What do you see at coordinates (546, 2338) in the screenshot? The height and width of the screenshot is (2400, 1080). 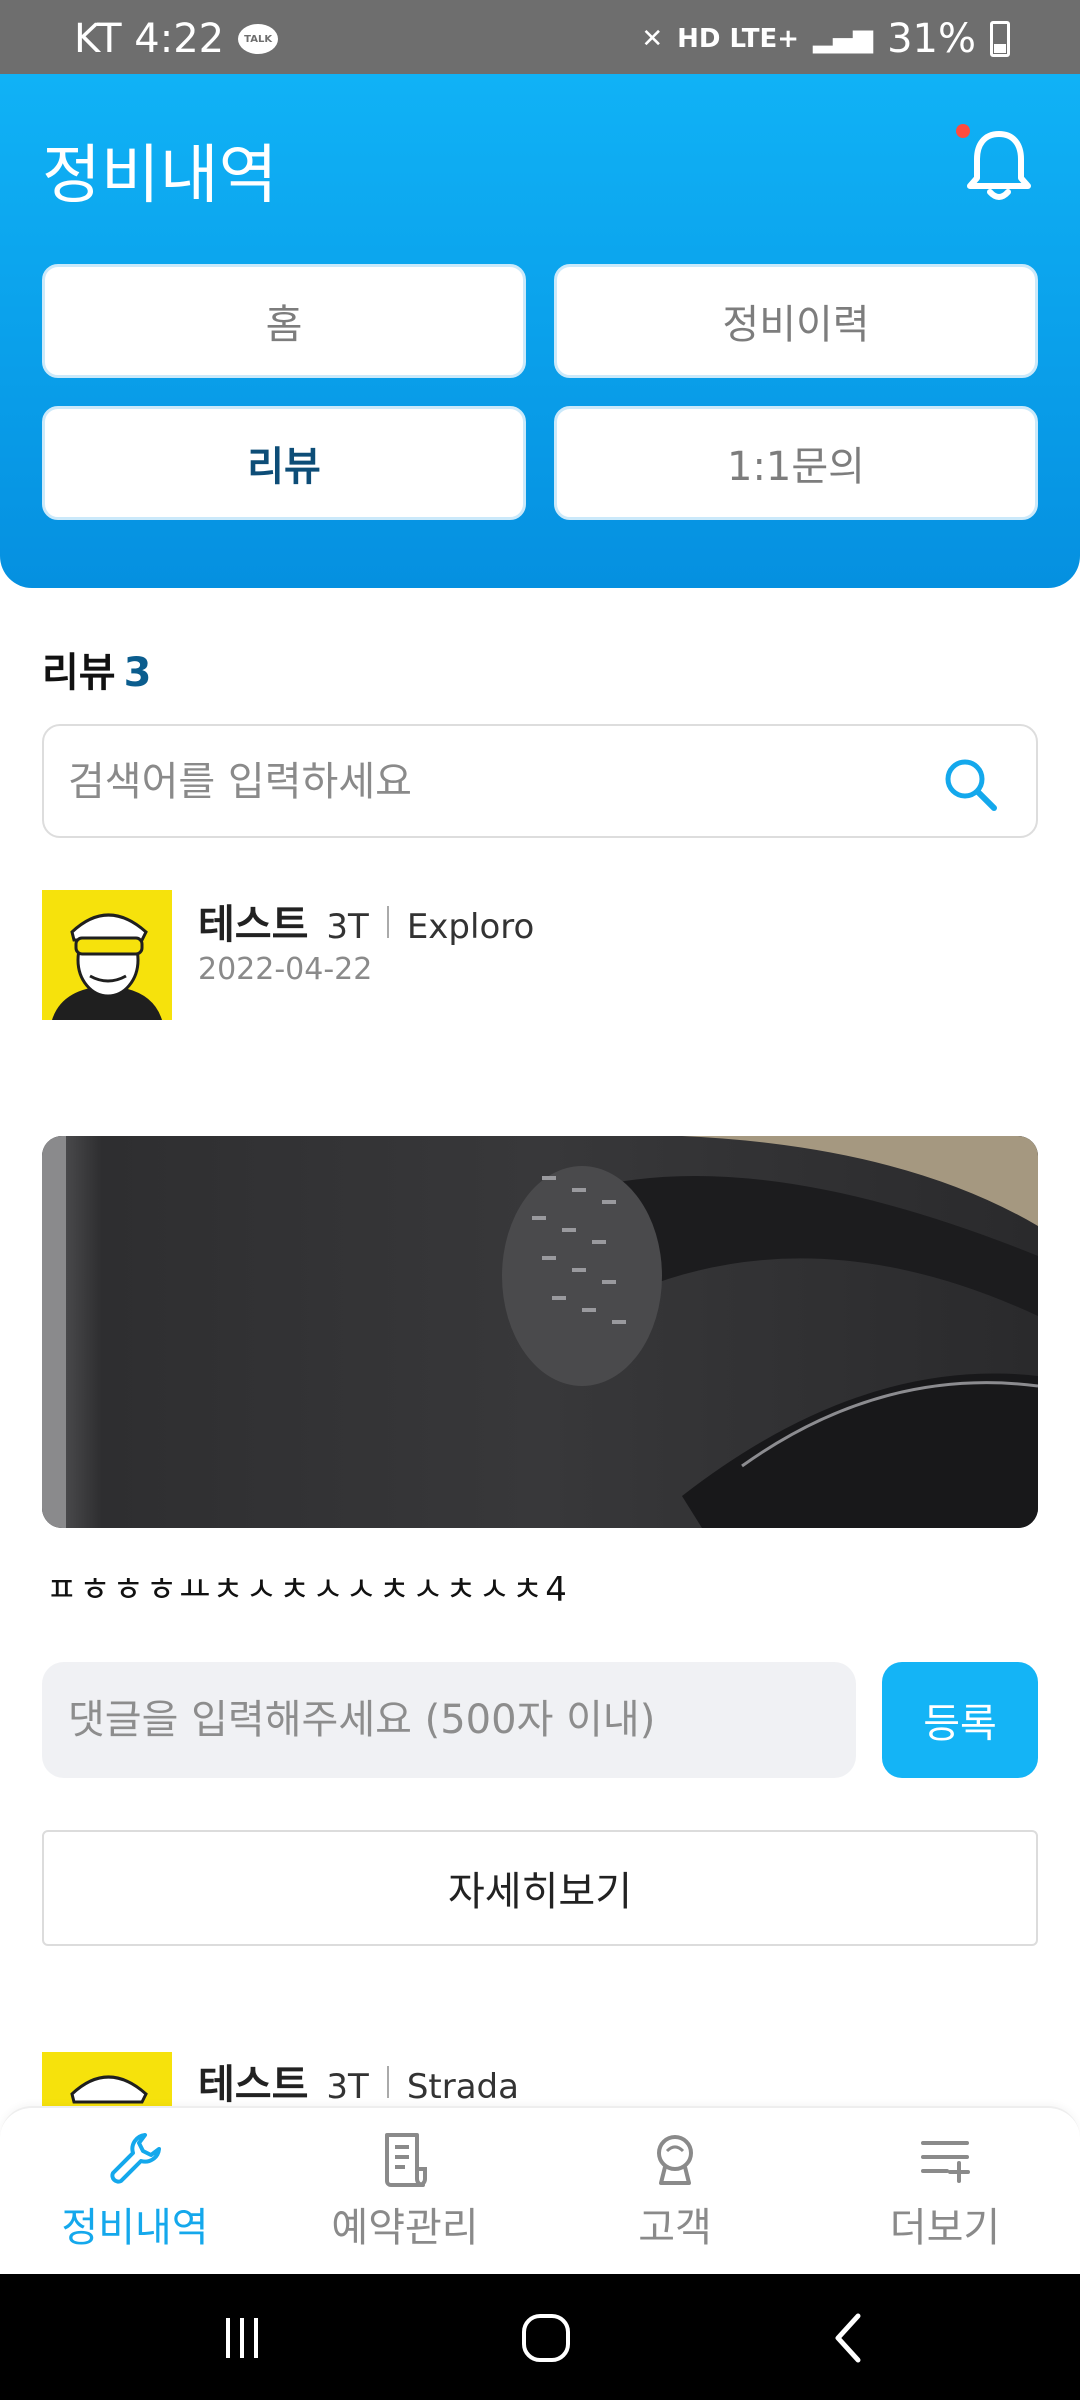 I see `home-icon` at bounding box center [546, 2338].